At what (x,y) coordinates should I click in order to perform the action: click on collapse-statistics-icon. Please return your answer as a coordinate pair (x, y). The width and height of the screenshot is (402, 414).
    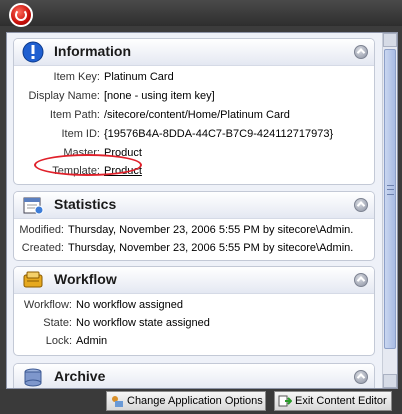
    Looking at the image, I should click on (361, 205).